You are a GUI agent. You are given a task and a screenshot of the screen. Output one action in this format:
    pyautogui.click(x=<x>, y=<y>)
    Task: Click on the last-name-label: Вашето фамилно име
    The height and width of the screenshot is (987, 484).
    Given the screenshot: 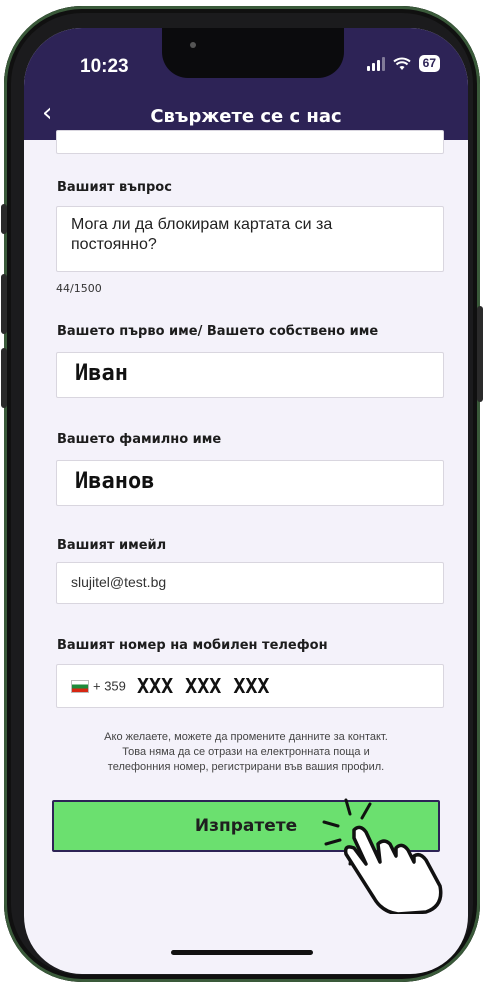 What is the action you would take?
    pyautogui.click(x=139, y=439)
    